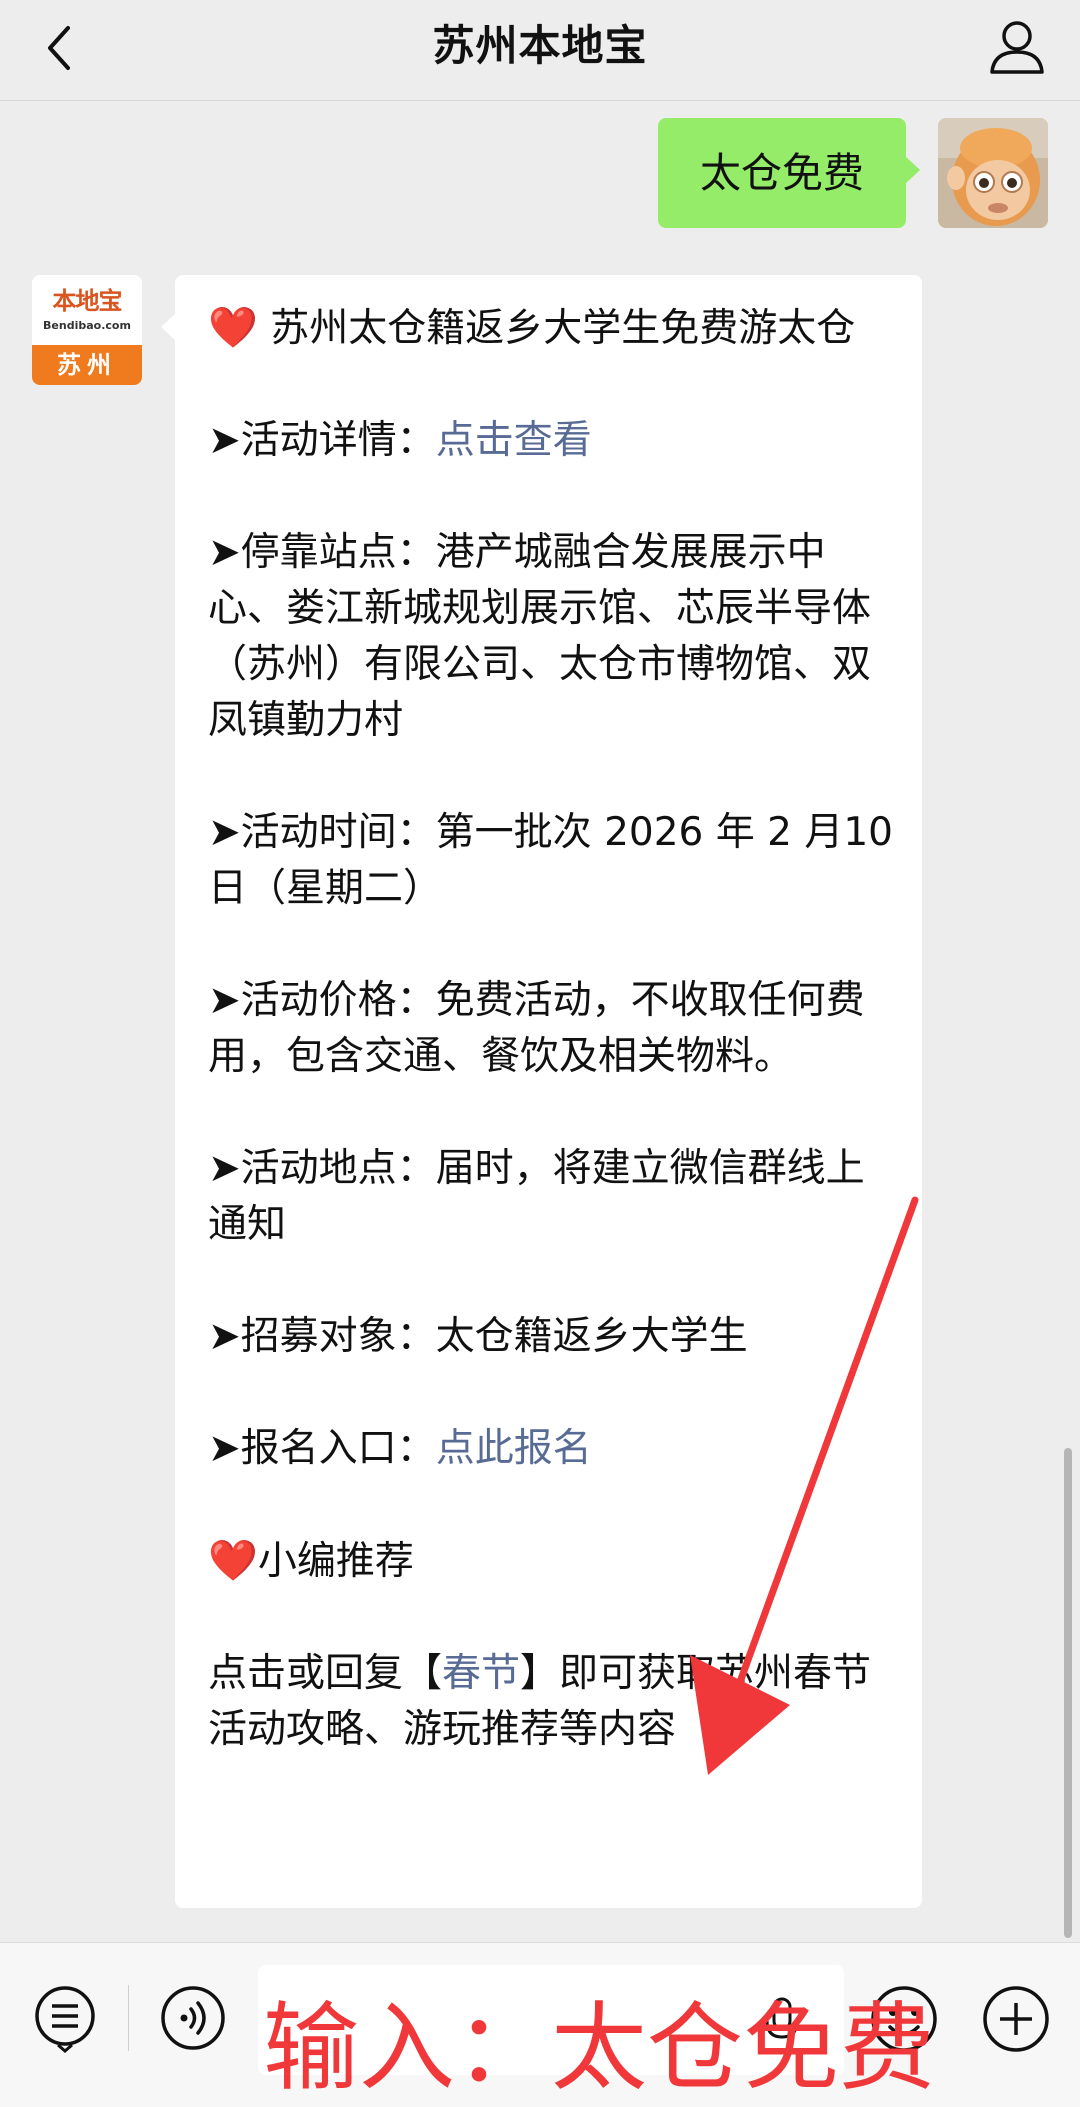  Describe the element at coordinates (804, 1485) in the screenshot. I see `red-arrow-annotation` at that location.